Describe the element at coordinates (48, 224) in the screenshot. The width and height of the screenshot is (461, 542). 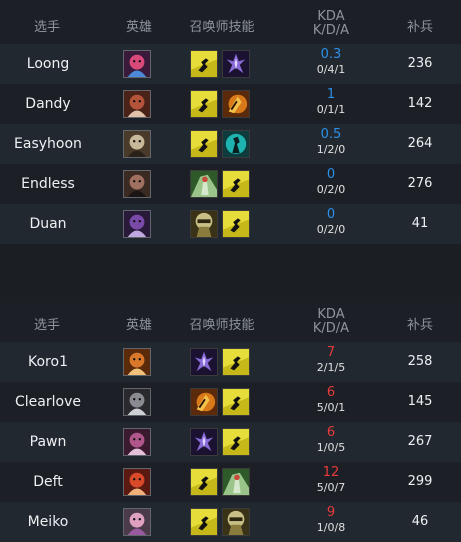
I see `player-name: Duan` at that location.